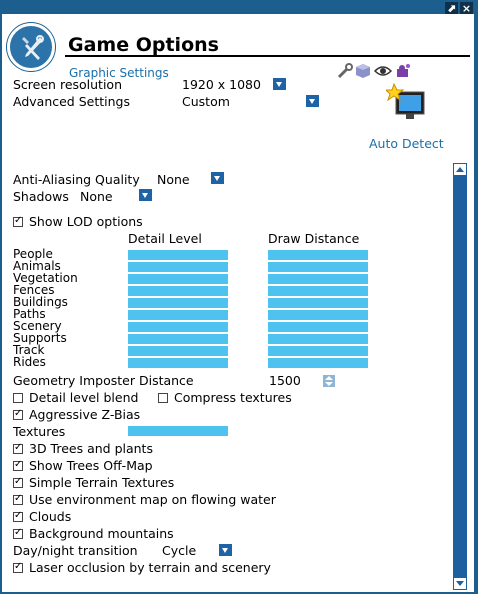 Image resolution: width=478 pixels, height=594 pixels. I want to click on anti-aliasing-value: None, so click(173, 179).